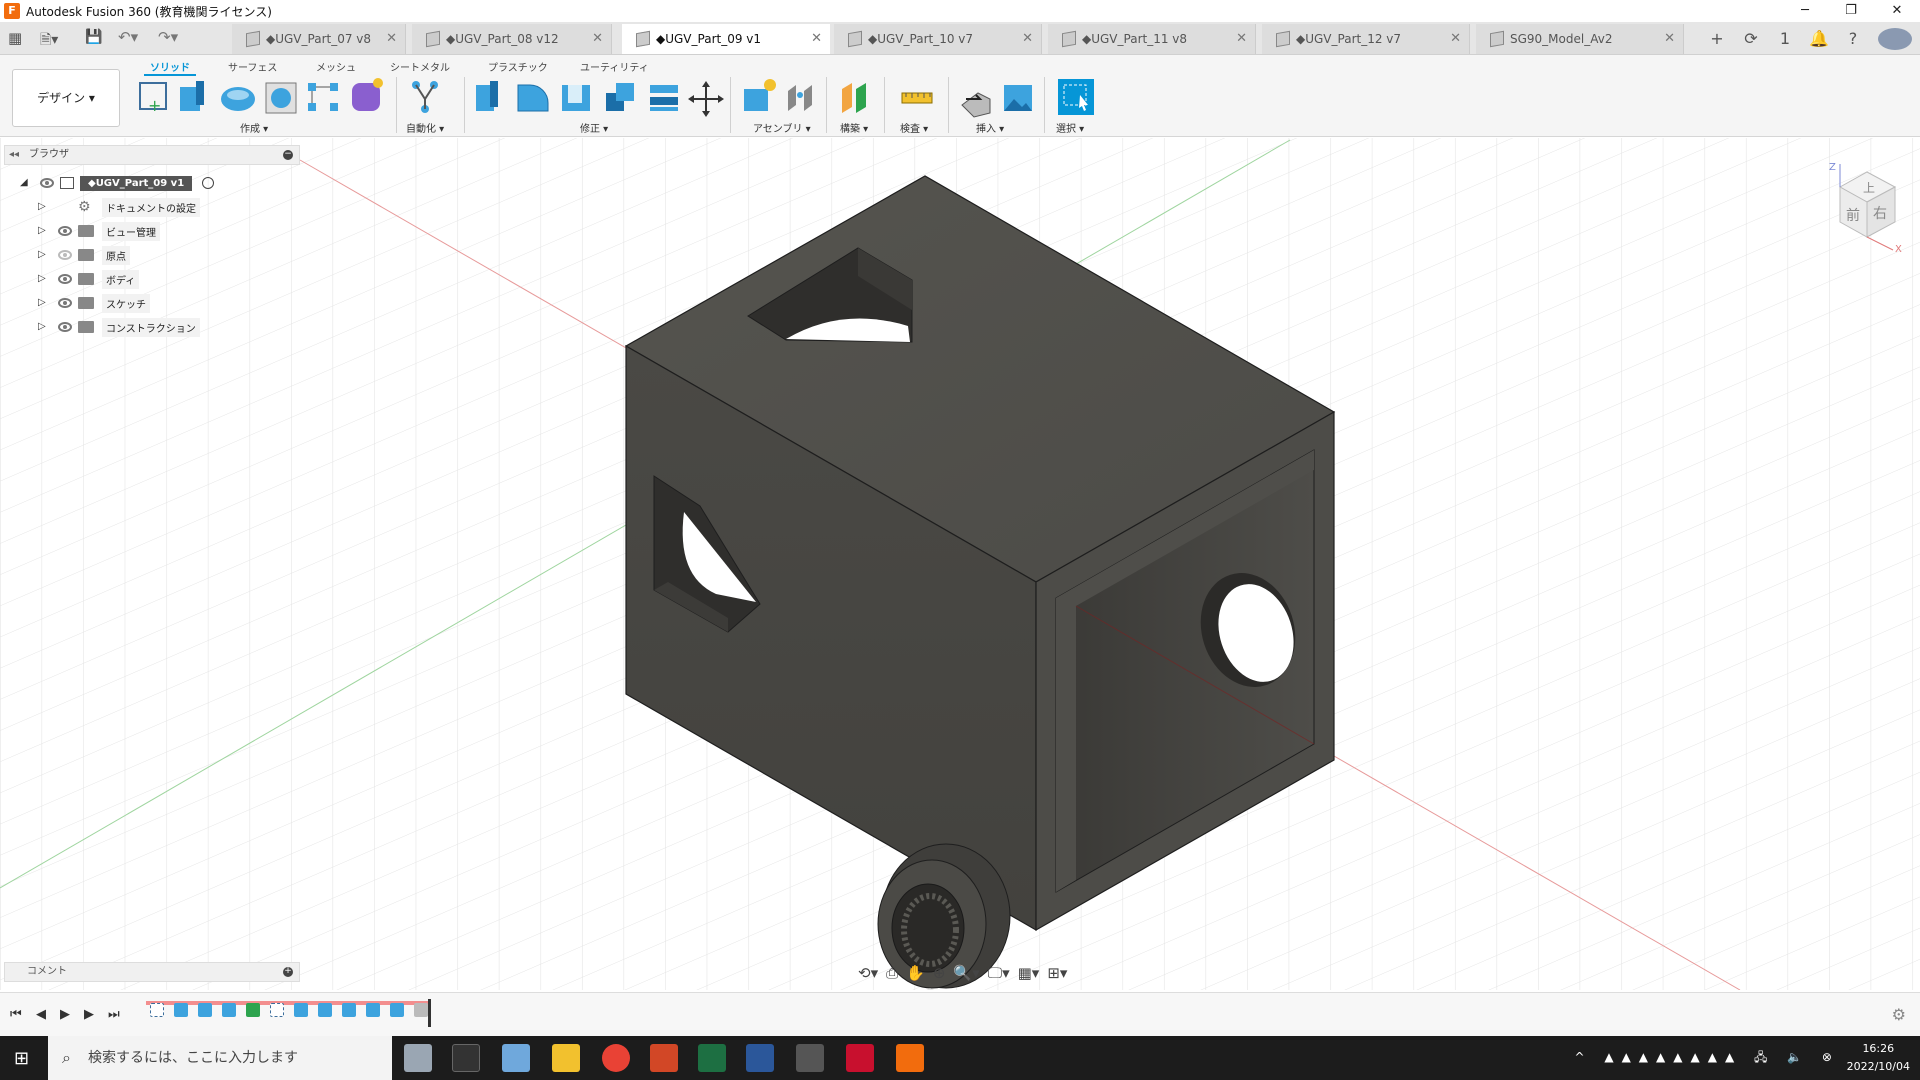 This screenshot has width=1920, height=1080. I want to click on new-component-icon, so click(760, 95).